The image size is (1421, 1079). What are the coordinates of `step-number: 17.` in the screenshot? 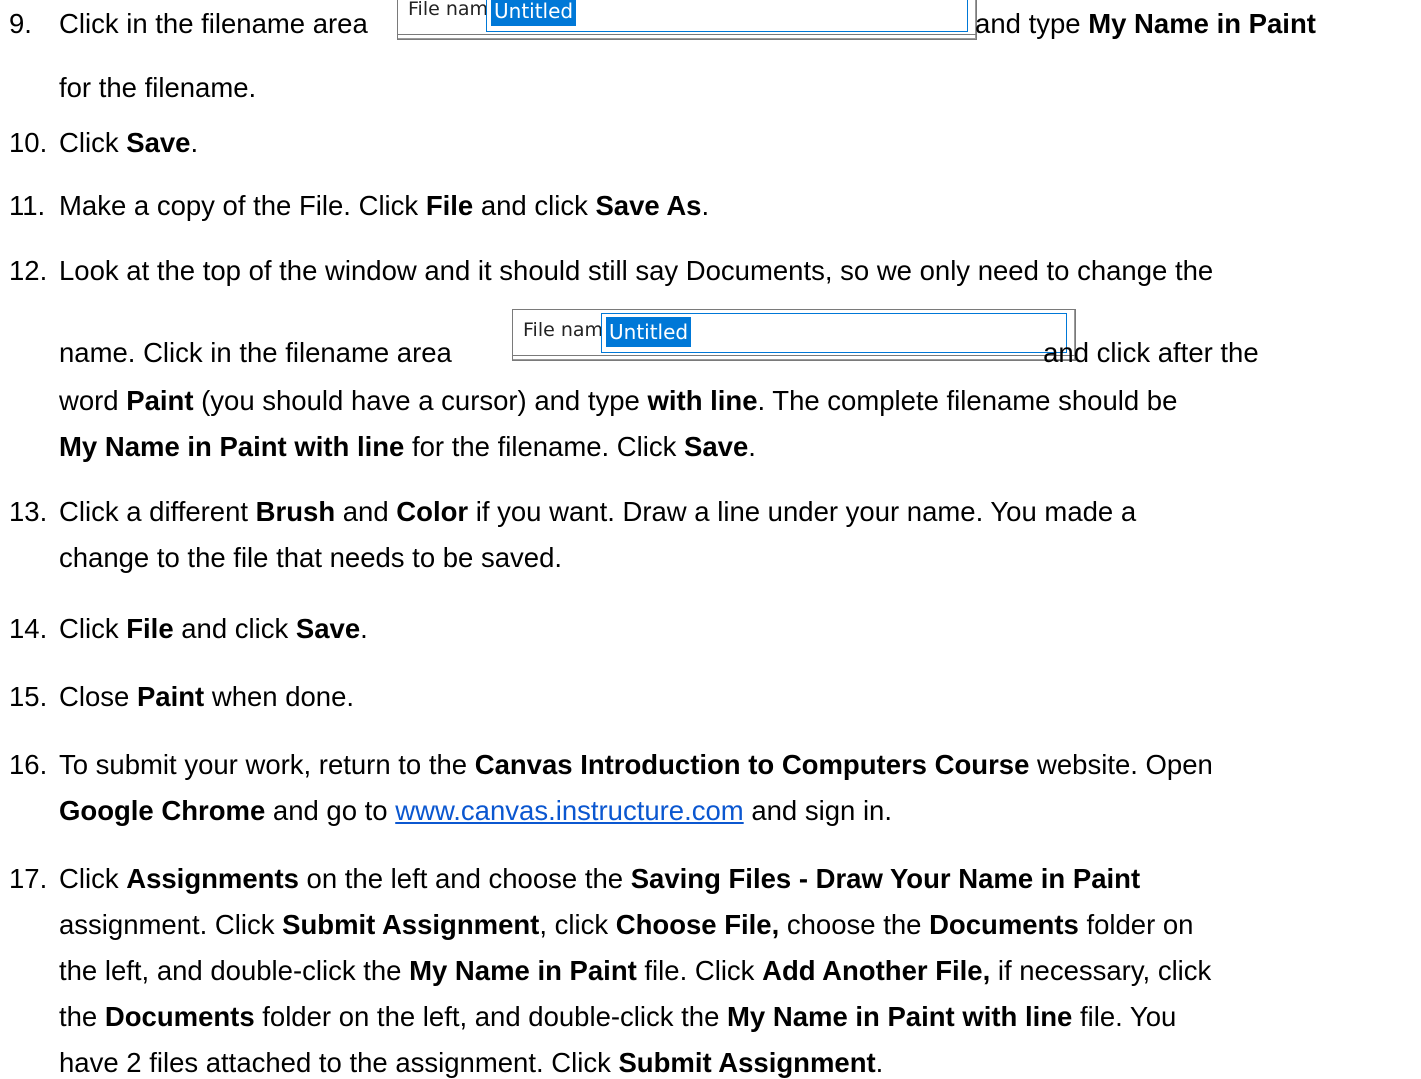 It's located at (28, 878).